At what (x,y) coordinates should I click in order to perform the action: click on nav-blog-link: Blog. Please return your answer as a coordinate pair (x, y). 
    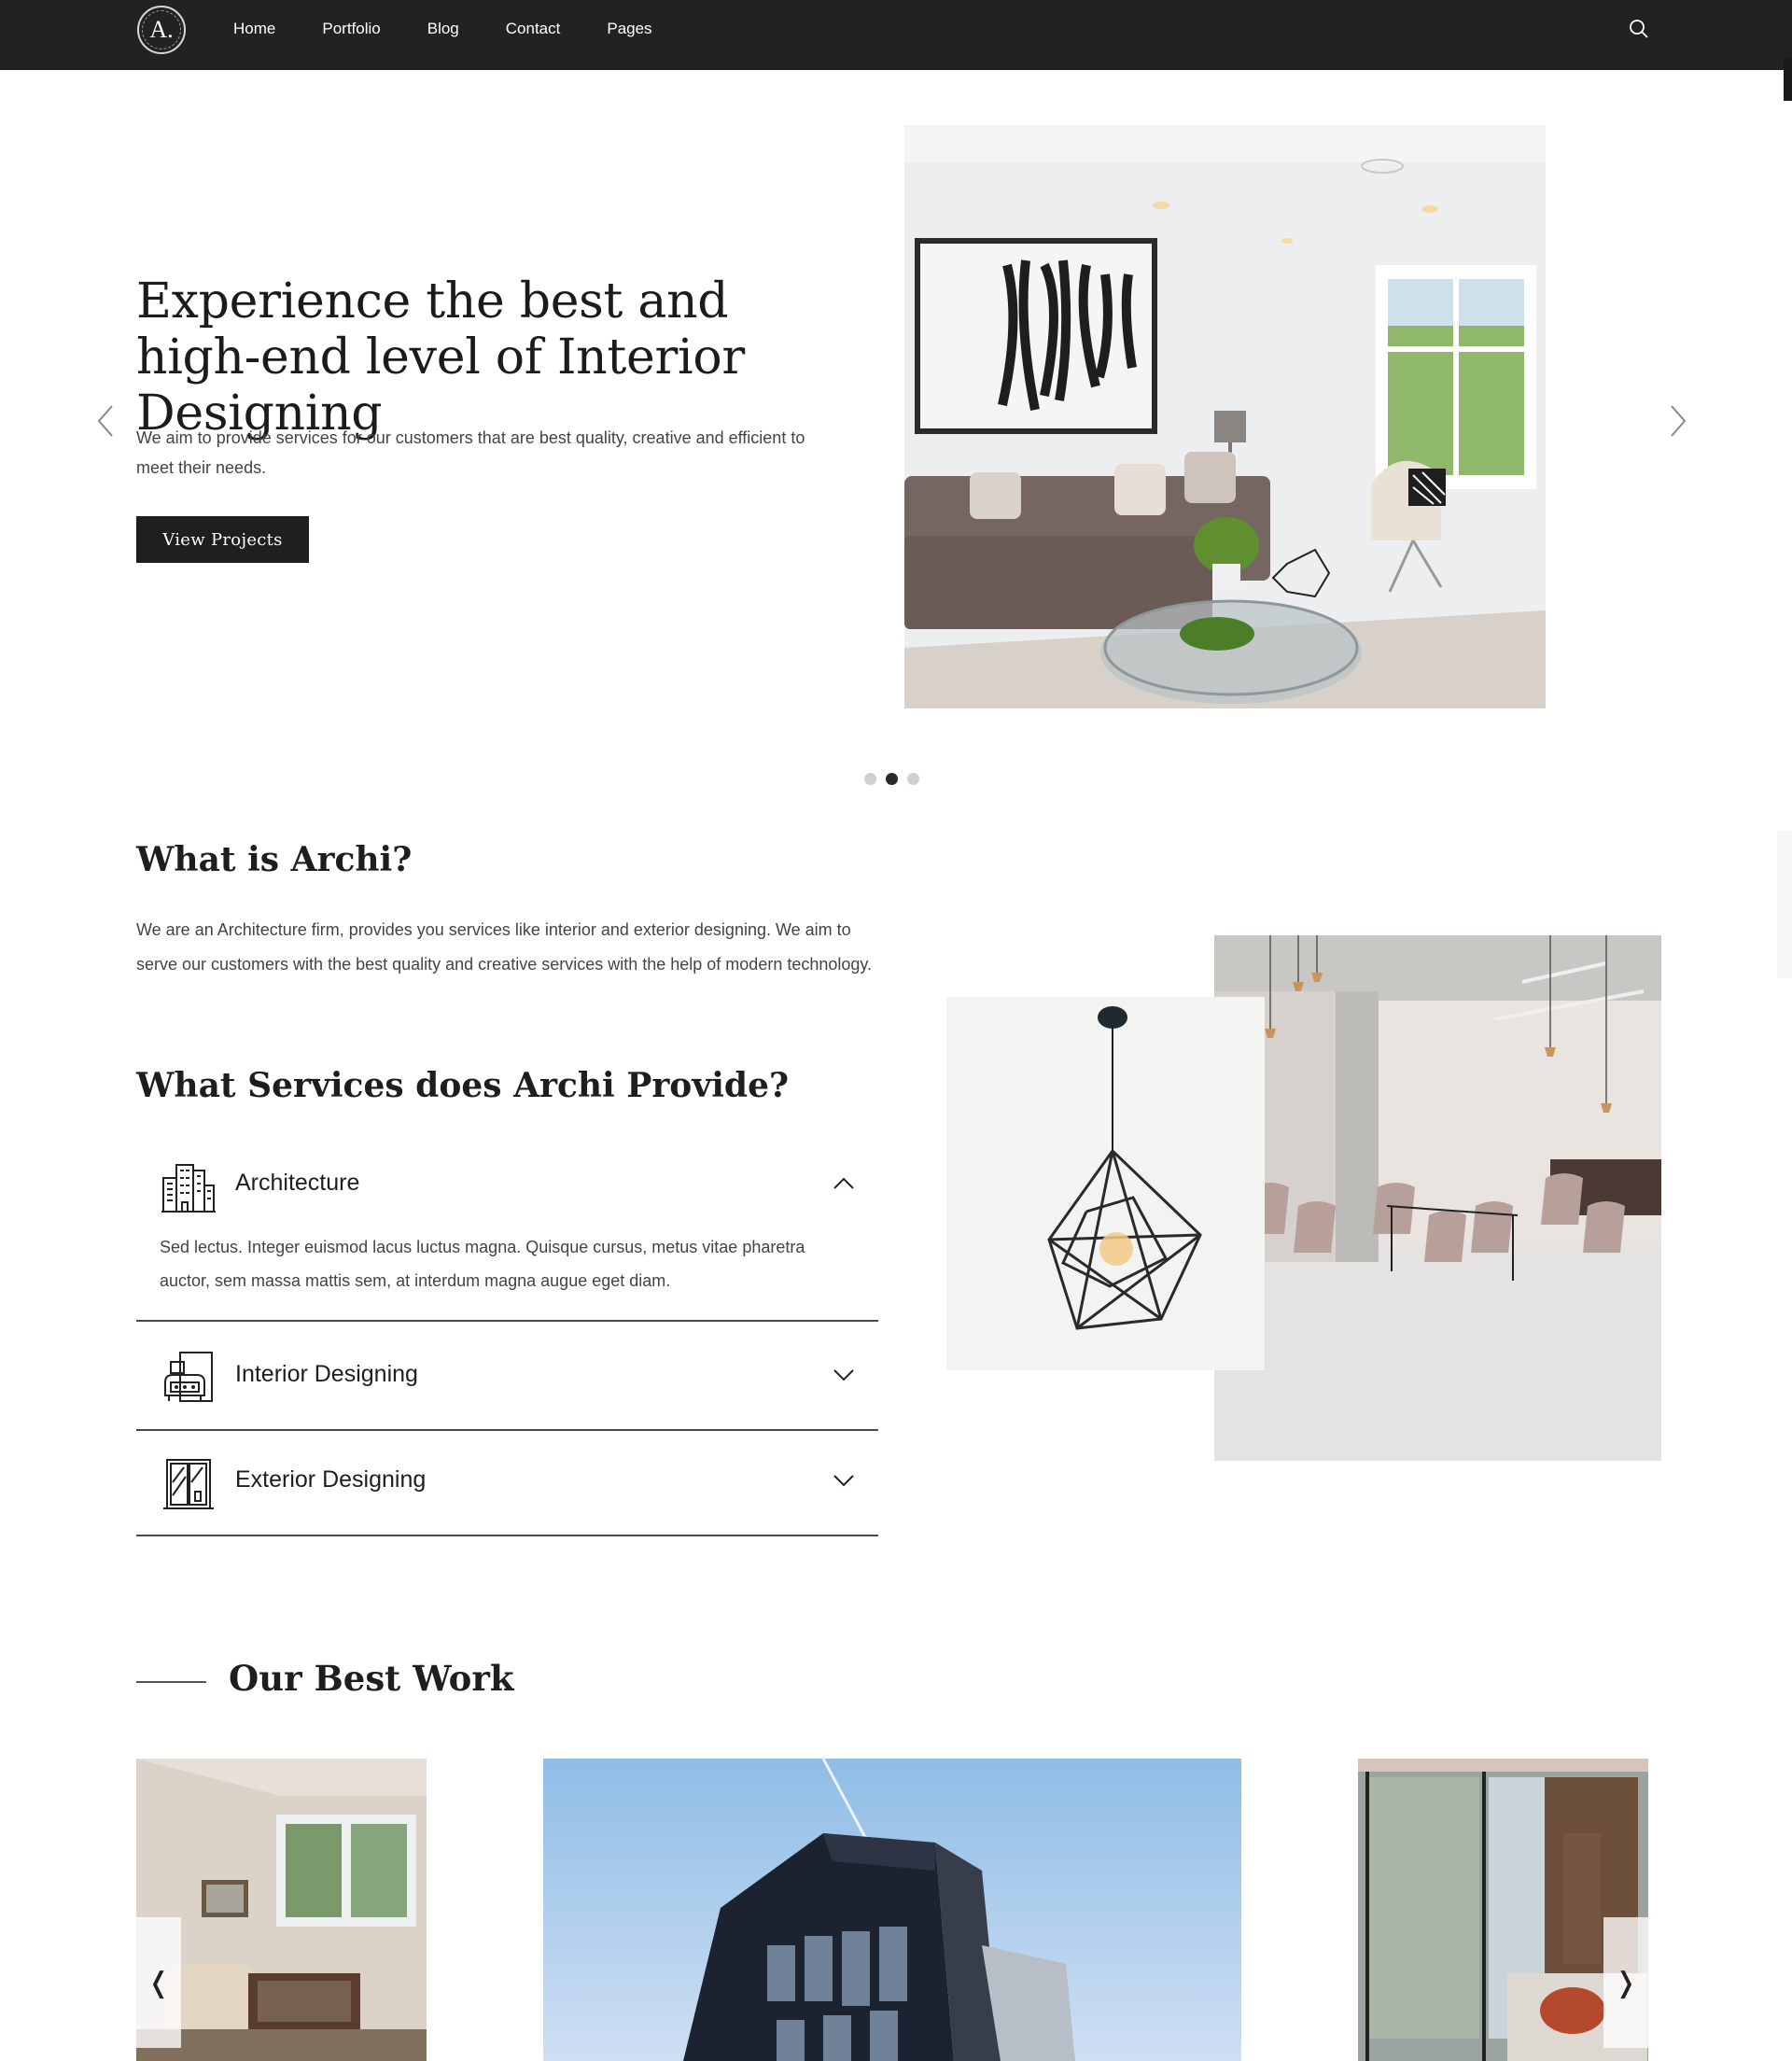
    Looking at the image, I should click on (443, 29).